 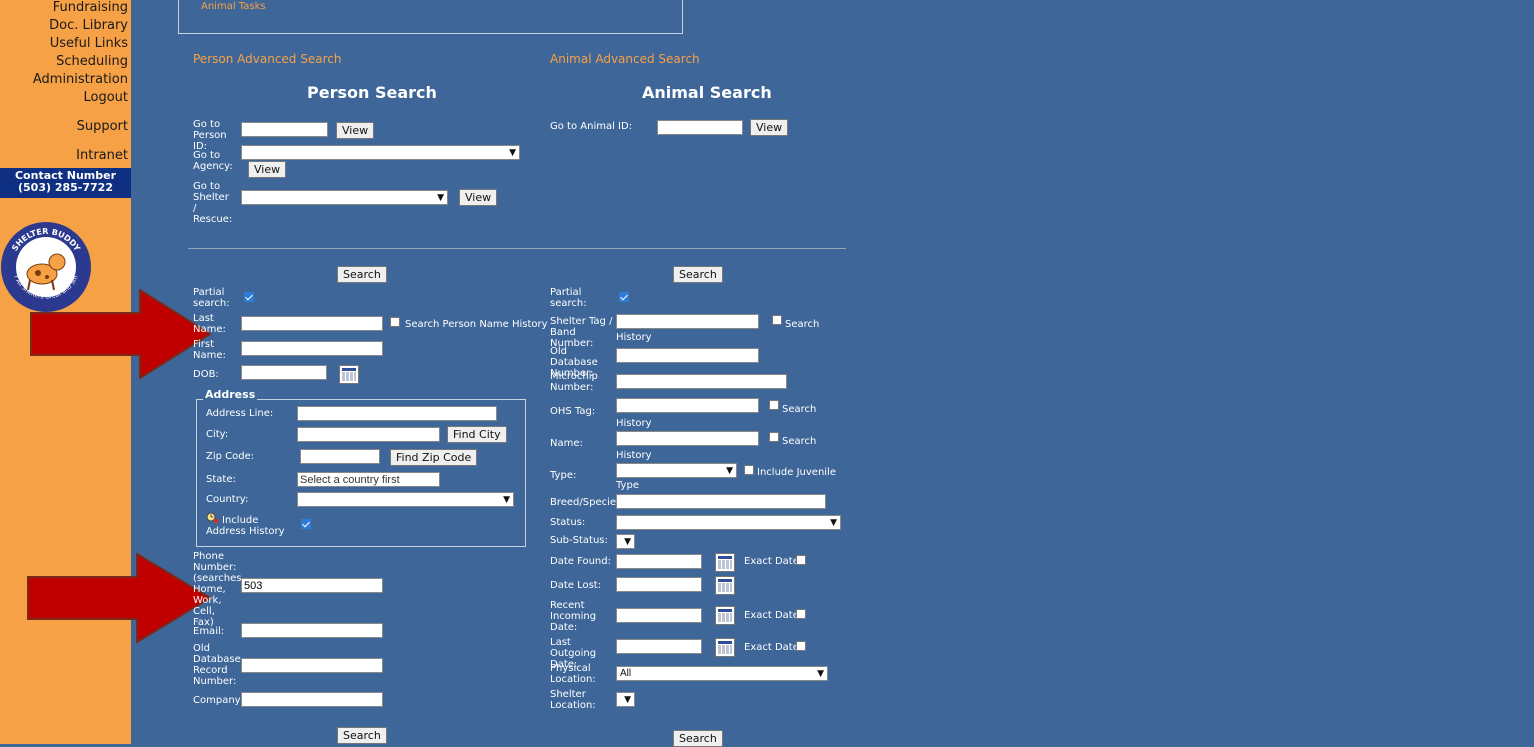 What do you see at coordinates (80, 79) in the screenshot?
I see `nav-administration: Administration` at bounding box center [80, 79].